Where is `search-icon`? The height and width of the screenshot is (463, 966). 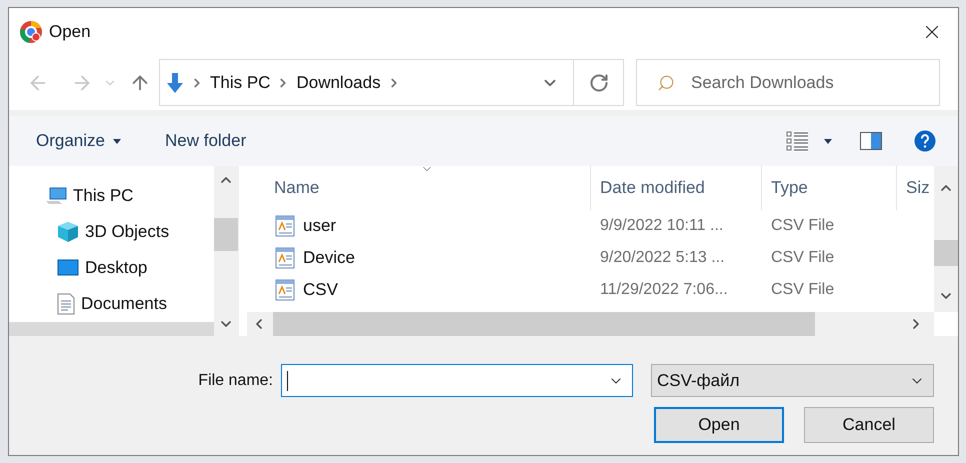 search-icon is located at coordinates (666, 83).